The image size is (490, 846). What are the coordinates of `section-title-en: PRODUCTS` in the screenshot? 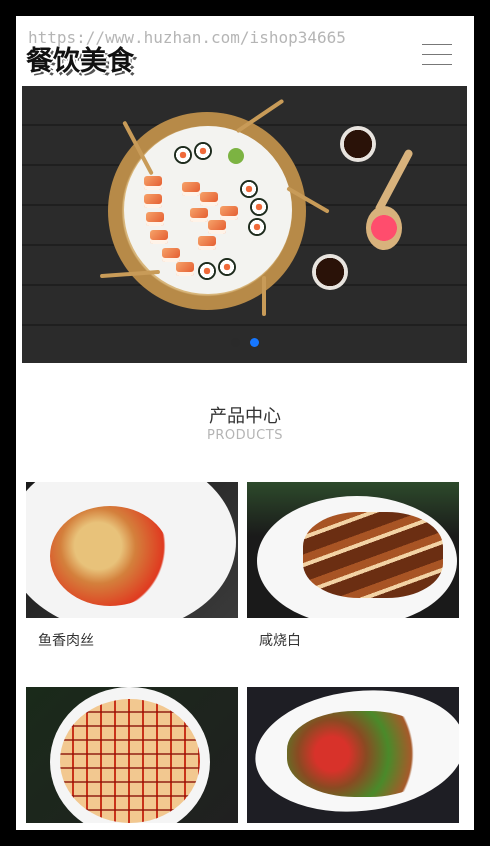 It's located at (245, 435).